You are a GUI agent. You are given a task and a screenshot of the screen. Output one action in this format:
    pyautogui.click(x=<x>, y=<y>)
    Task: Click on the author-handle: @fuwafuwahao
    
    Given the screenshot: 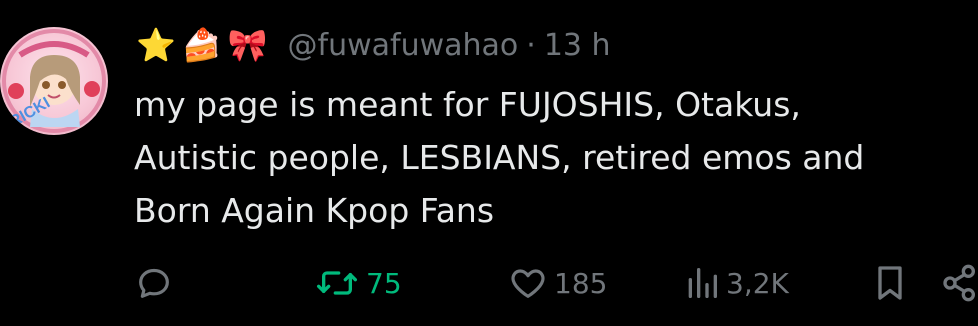 What is the action you would take?
    pyautogui.click(x=403, y=45)
    